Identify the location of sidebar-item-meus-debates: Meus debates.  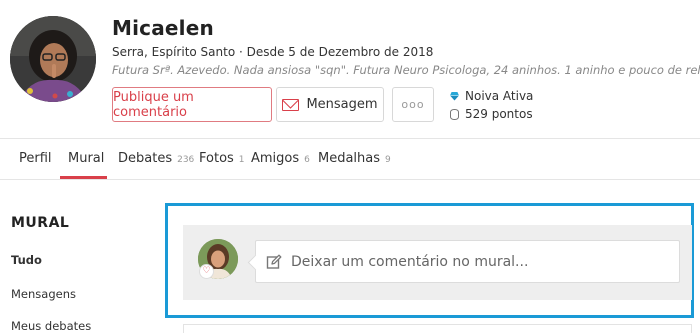
(51, 326).